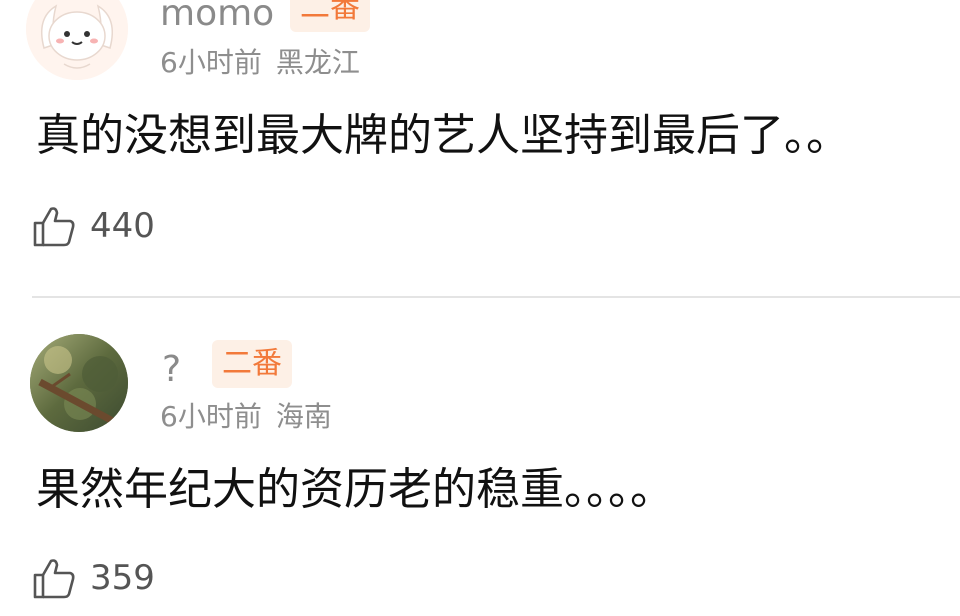 Image resolution: width=960 pixels, height=616 pixels. I want to click on puppy-avatar-icon, so click(77, 40).